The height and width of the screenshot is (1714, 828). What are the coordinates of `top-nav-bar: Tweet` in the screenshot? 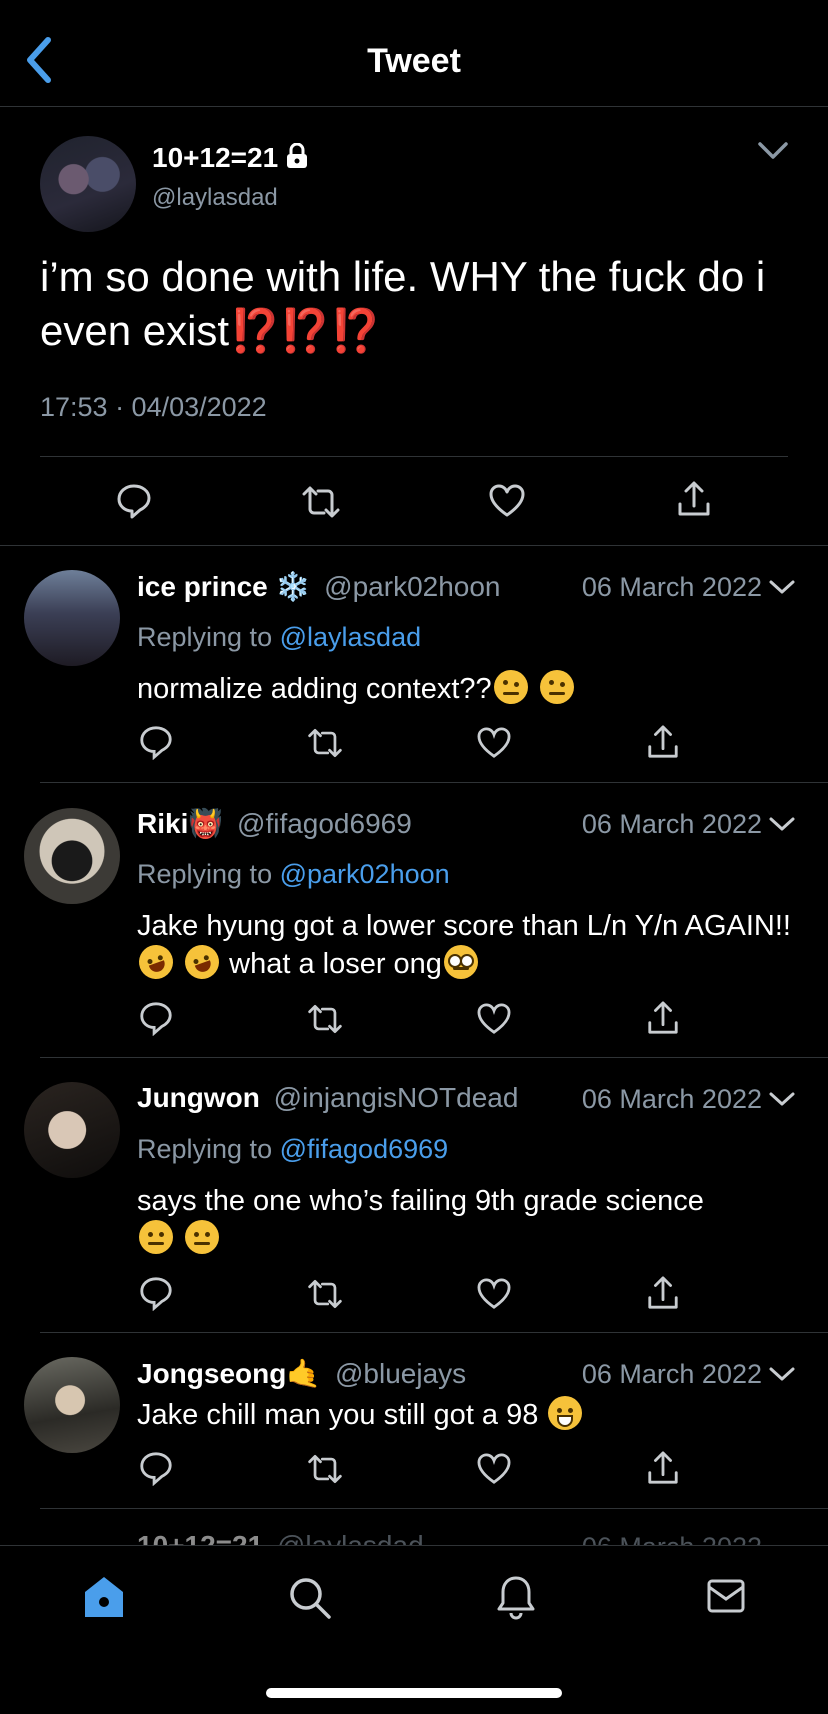 It's located at (414, 53).